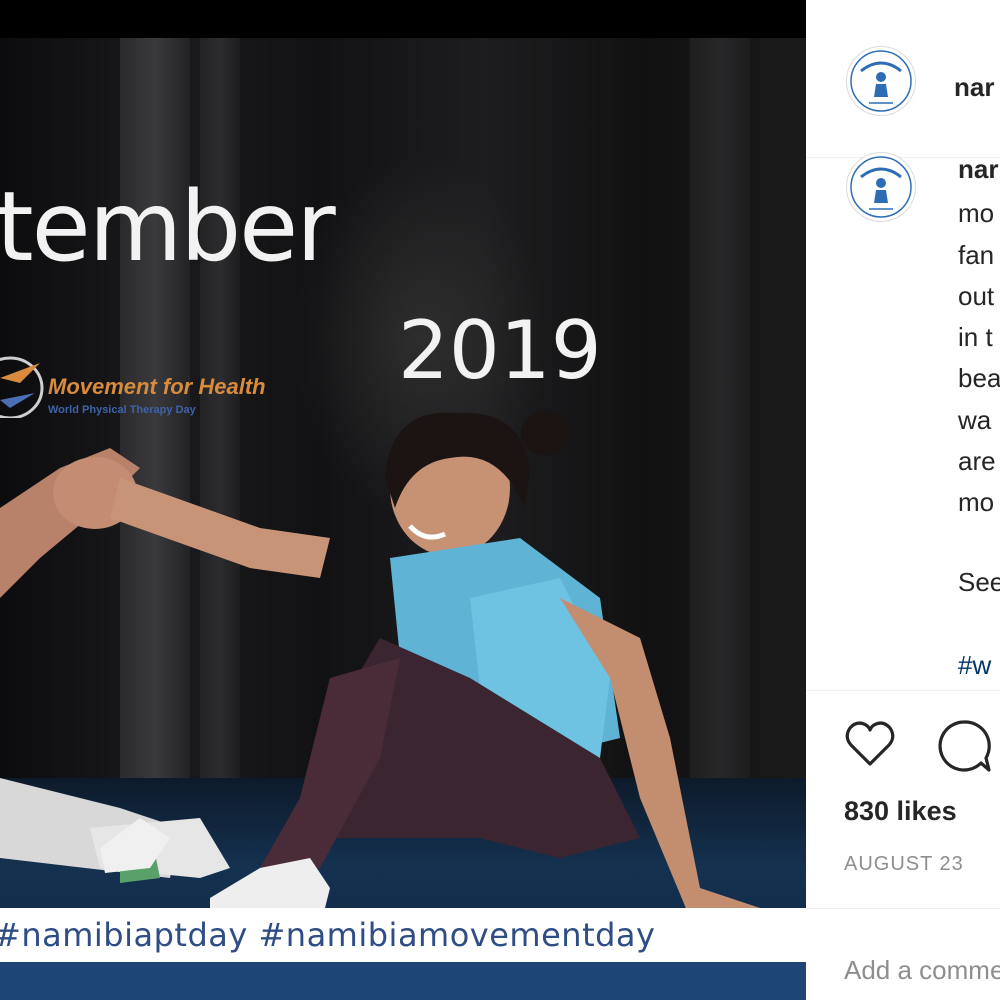 Image resolution: width=1000 pixels, height=1000 pixels. What do you see at coordinates (922, 970) in the screenshot?
I see `add-comment-input` at bounding box center [922, 970].